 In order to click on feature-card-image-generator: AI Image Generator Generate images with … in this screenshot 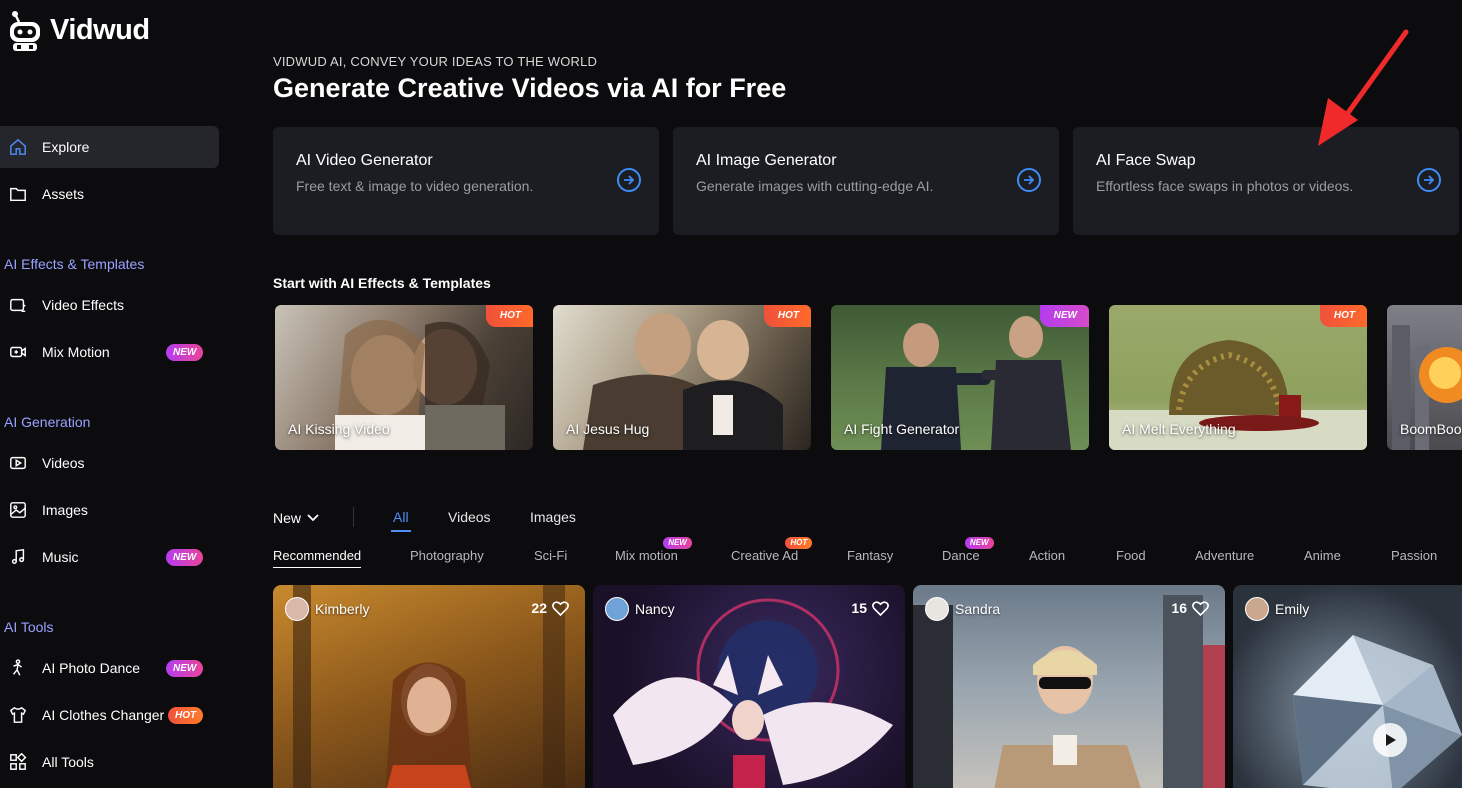, I will do `click(866, 181)`.